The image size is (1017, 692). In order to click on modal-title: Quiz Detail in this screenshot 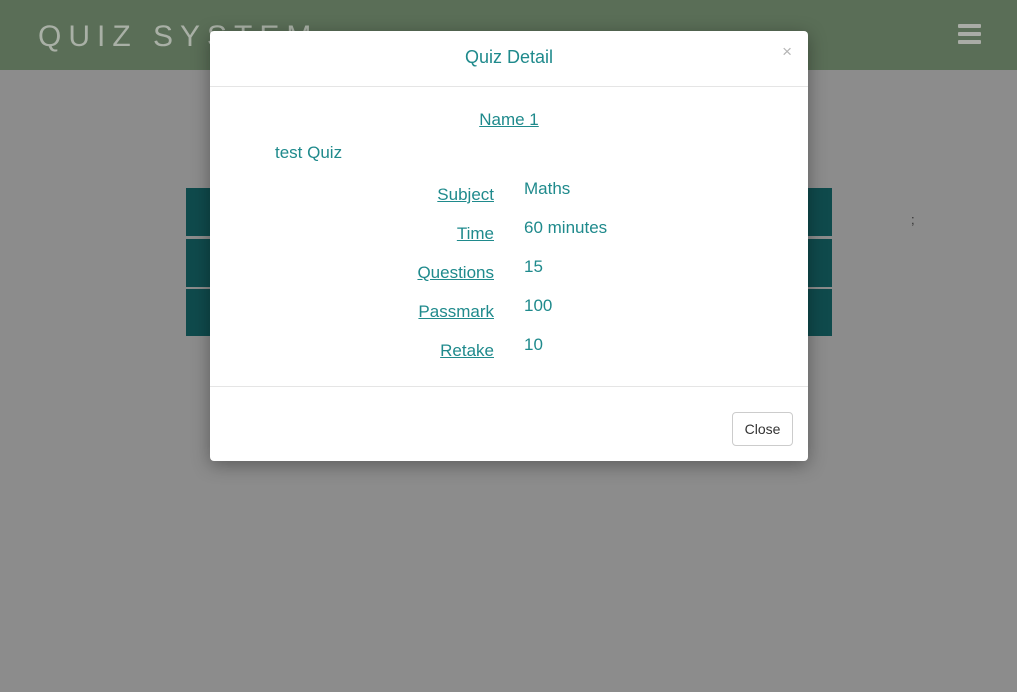, I will do `click(509, 57)`.